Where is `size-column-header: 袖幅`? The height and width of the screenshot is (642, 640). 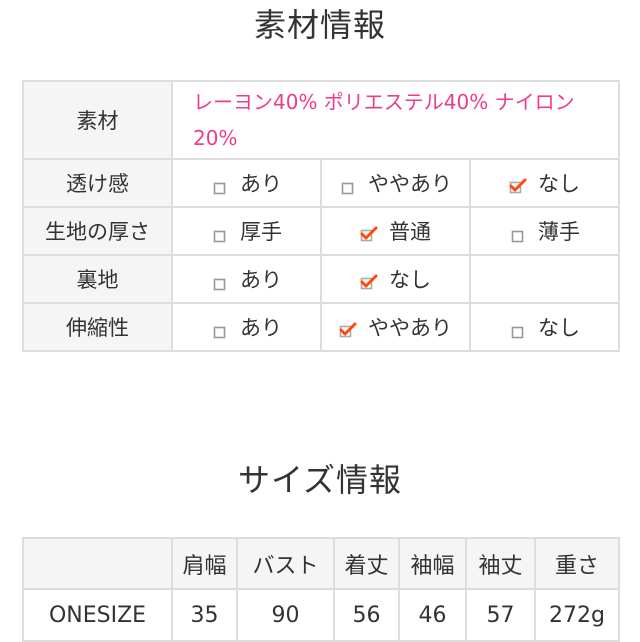
size-column-header: 袖幅 is located at coordinates (432, 563).